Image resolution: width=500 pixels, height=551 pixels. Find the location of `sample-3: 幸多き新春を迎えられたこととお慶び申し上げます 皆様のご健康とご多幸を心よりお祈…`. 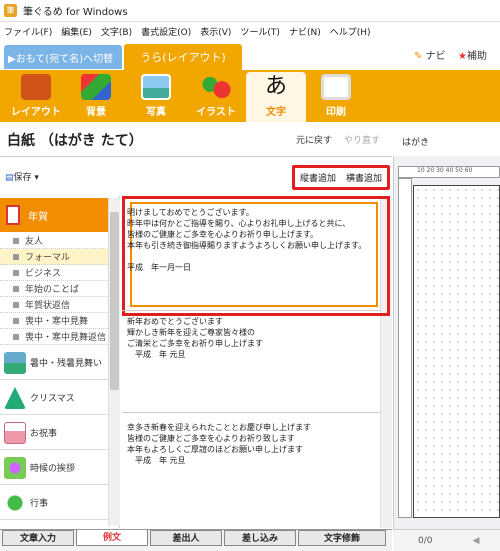

sample-3: 幸多き新春を迎えられたこととお慶び申し上げます 皆様のご健康とご多幸を心よりお祈… is located at coordinates (251, 444).